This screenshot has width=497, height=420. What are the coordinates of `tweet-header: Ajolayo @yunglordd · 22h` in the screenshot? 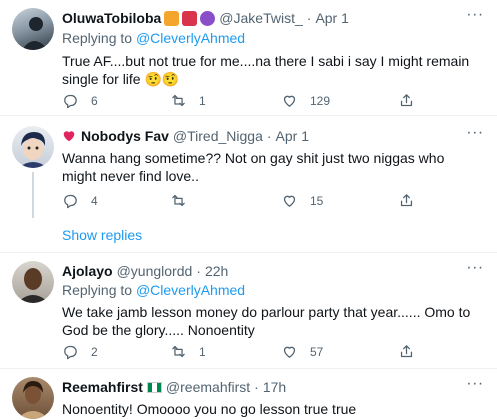 It's located at (262, 271).